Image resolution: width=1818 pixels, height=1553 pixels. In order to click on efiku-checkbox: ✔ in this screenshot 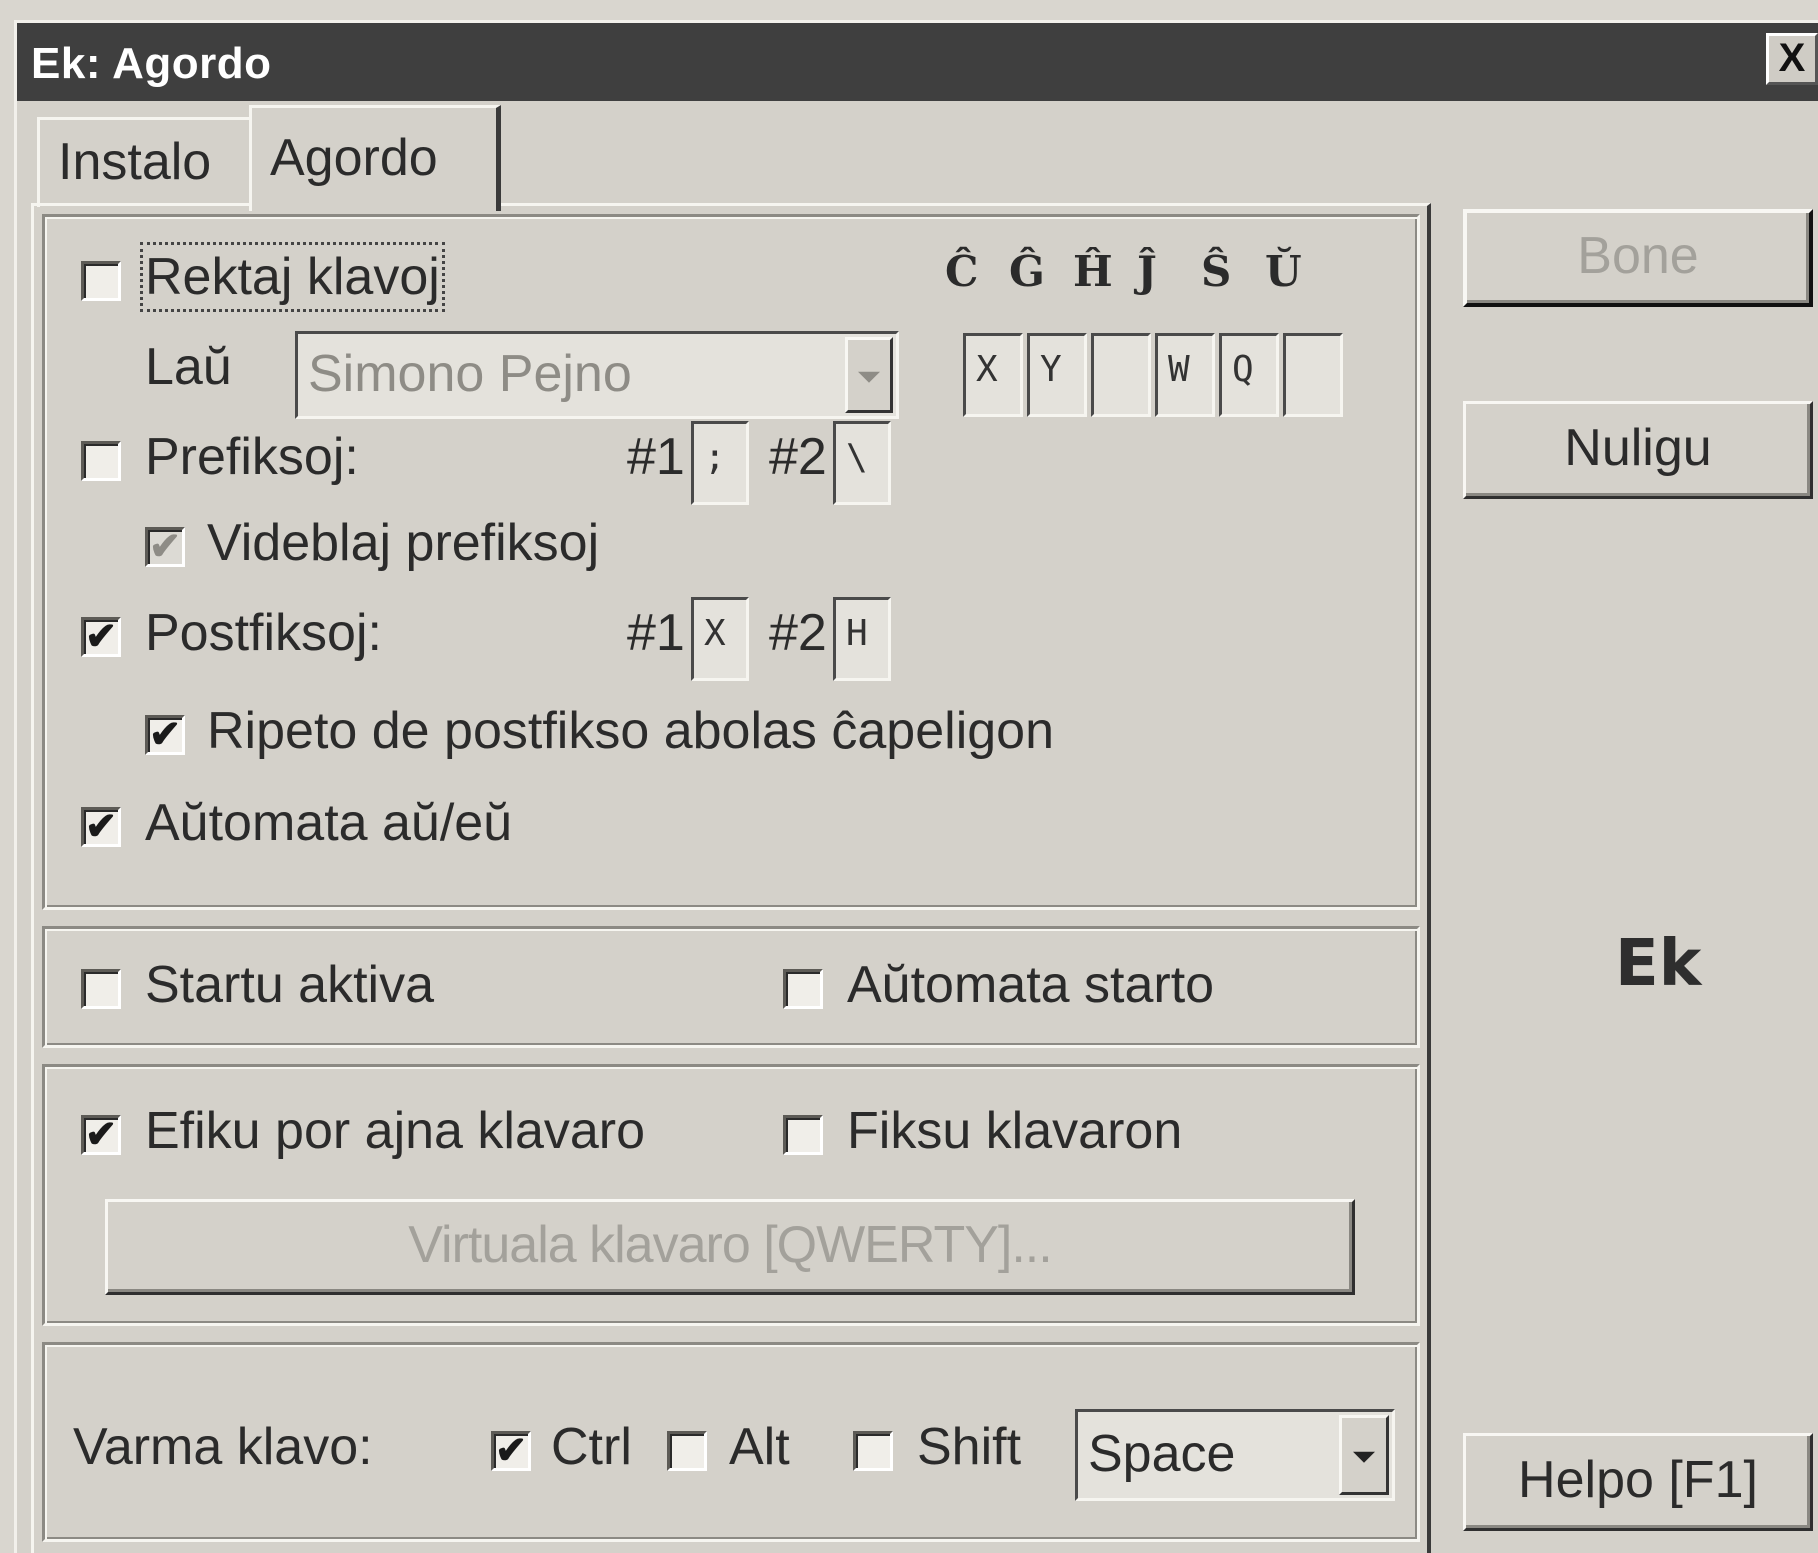, I will do `click(101, 1135)`.